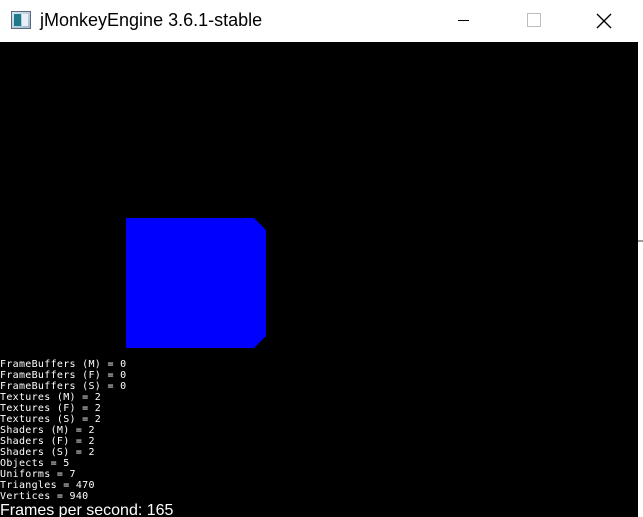  What do you see at coordinates (47, 452) in the screenshot?
I see `stat-shaders-s: Shaders (S) = 2` at bounding box center [47, 452].